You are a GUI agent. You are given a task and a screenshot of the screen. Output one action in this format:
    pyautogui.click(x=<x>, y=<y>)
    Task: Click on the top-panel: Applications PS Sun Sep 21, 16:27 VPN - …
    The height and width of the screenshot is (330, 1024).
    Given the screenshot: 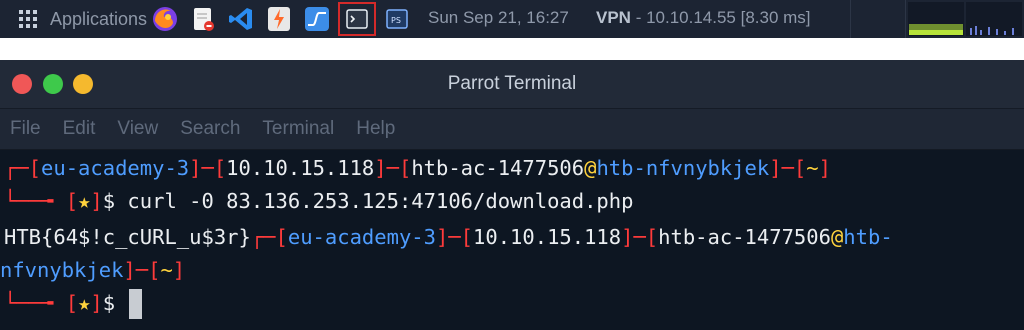 What is the action you would take?
    pyautogui.click(x=512, y=19)
    